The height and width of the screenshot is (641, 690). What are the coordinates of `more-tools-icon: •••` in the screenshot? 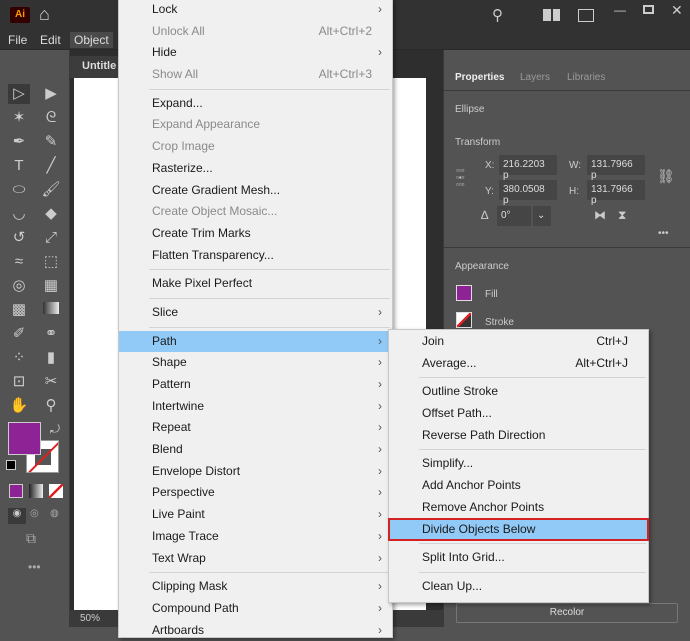 It's located at (34, 567).